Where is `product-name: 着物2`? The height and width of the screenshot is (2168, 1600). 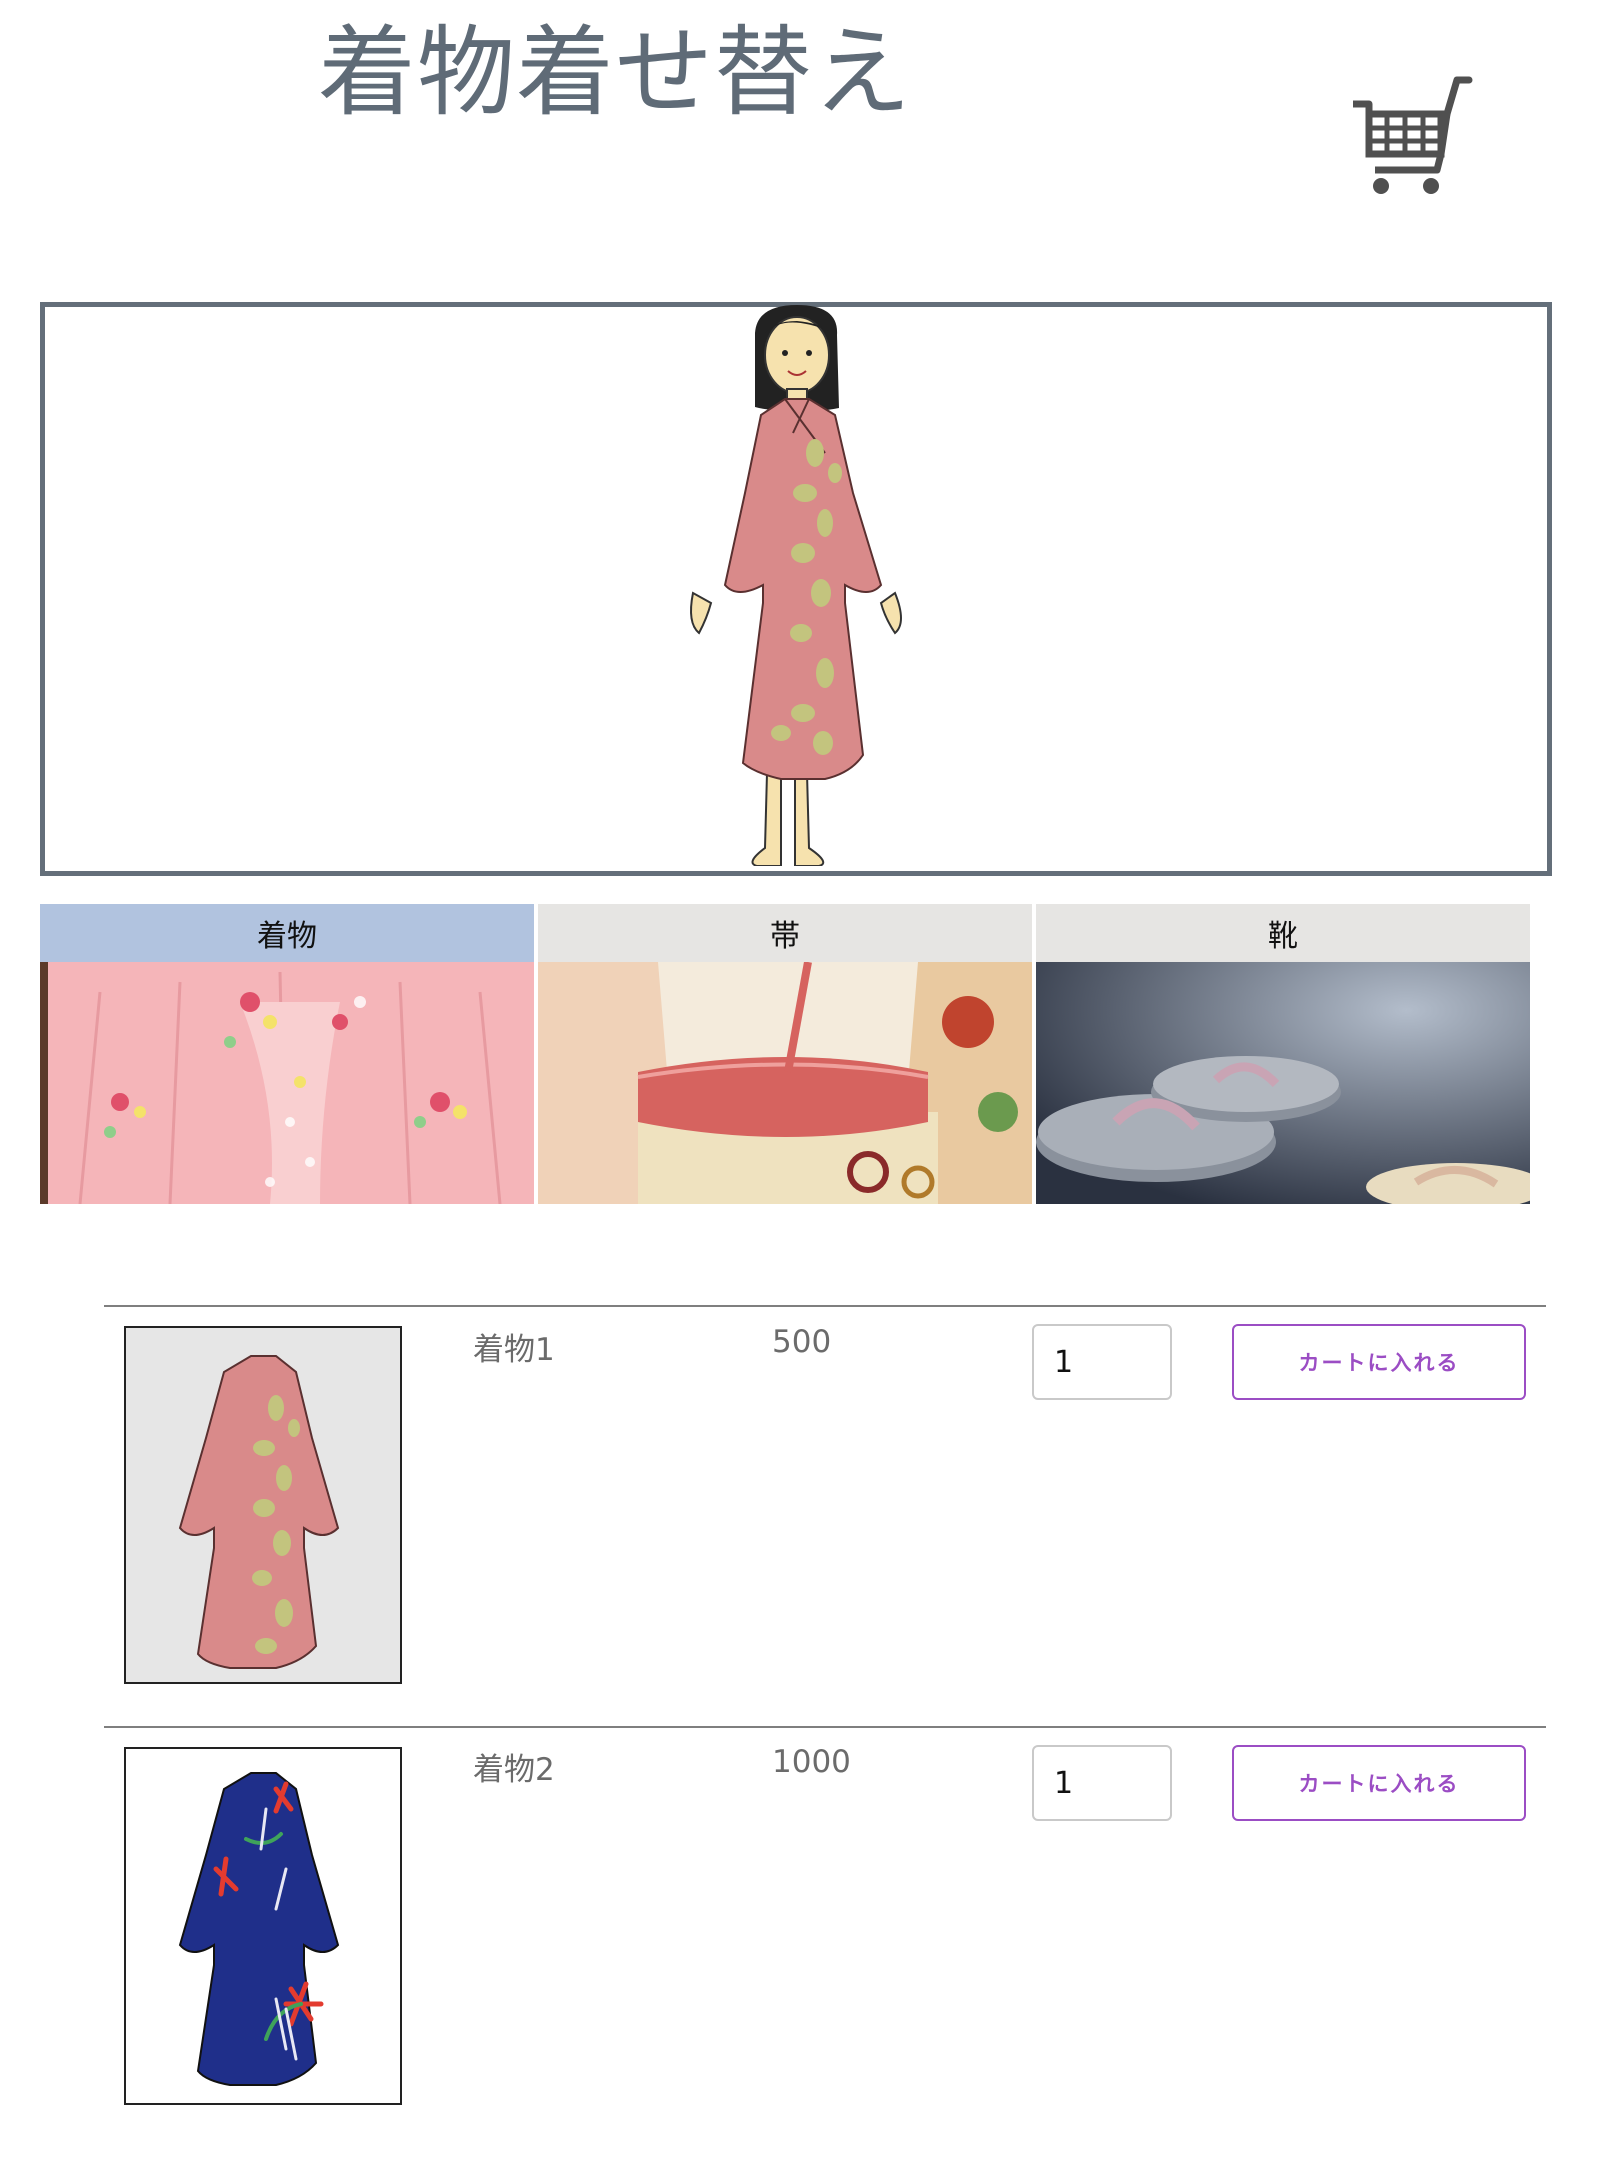 product-name: 着物2 is located at coordinates (514, 1770).